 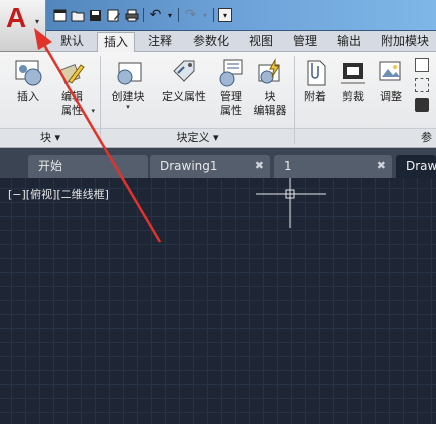 What do you see at coordinates (353, 73) in the screenshot?
I see `clip-icon` at bounding box center [353, 73].